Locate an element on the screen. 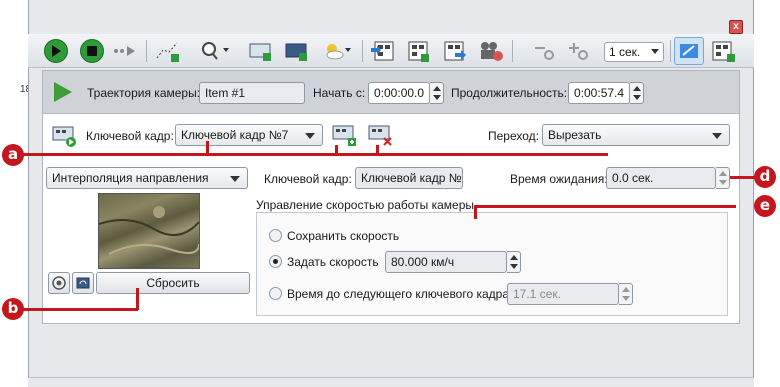 The width and height of the screenshot is (780, 387). add-keyframe-icon is located at coordinates (261, 51).